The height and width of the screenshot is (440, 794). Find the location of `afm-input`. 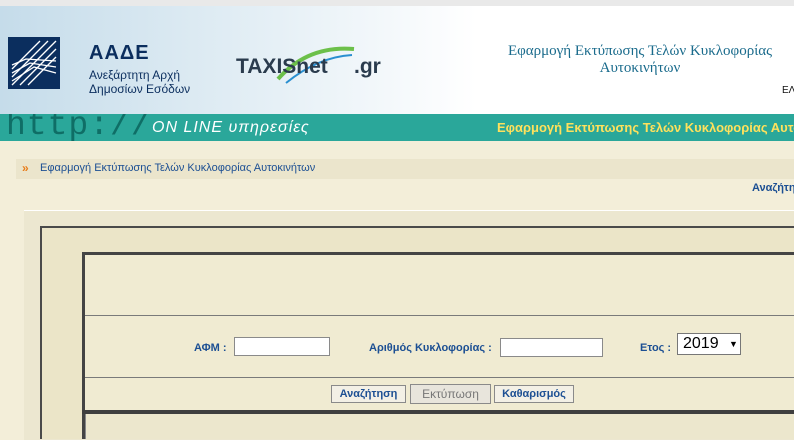

afm-input is located at coordinates (282, 346).